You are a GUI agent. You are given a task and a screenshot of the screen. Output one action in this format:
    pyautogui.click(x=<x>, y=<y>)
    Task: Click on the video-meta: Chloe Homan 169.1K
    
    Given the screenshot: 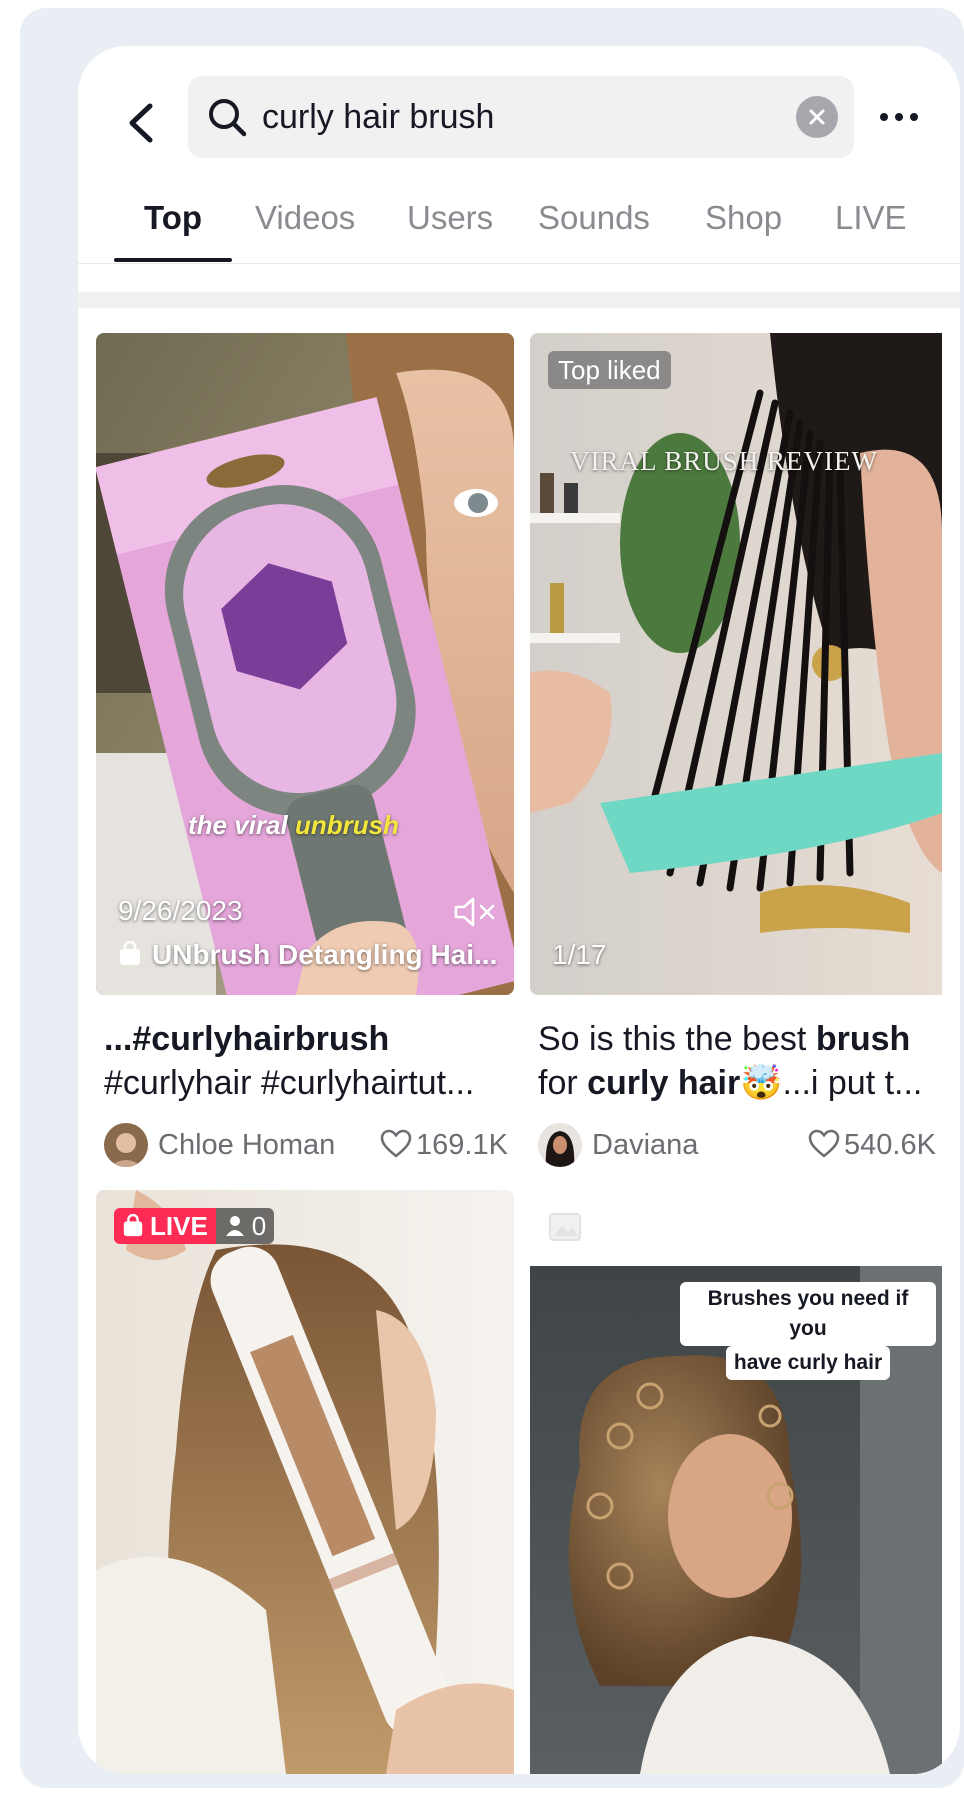 What is the action you would take?
    pyautogui.click(x=306, y=1147)
    